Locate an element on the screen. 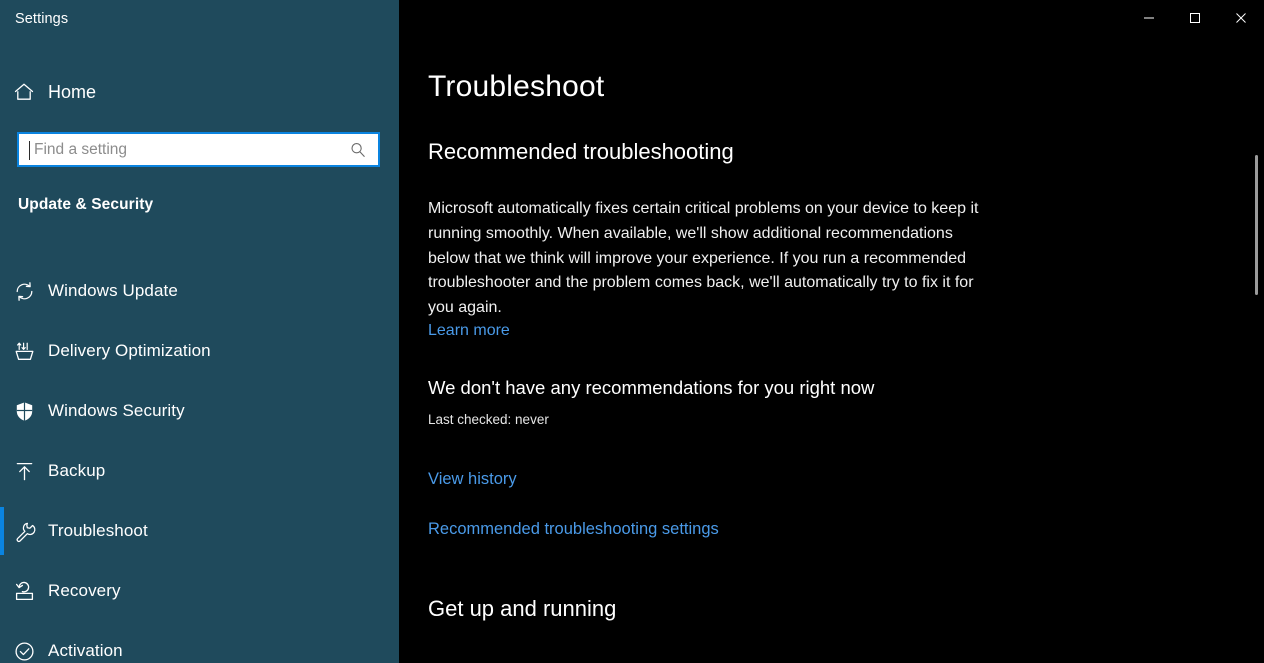  shield-icon is located at coordinates (24, 411).